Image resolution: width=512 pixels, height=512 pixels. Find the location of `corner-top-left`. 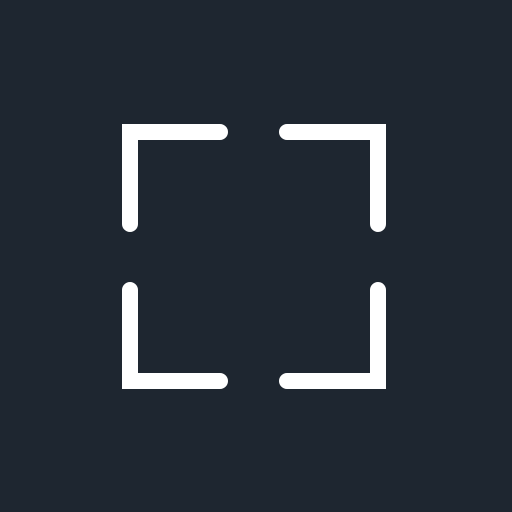

corner-top-left is located at coordinates (175, 178).